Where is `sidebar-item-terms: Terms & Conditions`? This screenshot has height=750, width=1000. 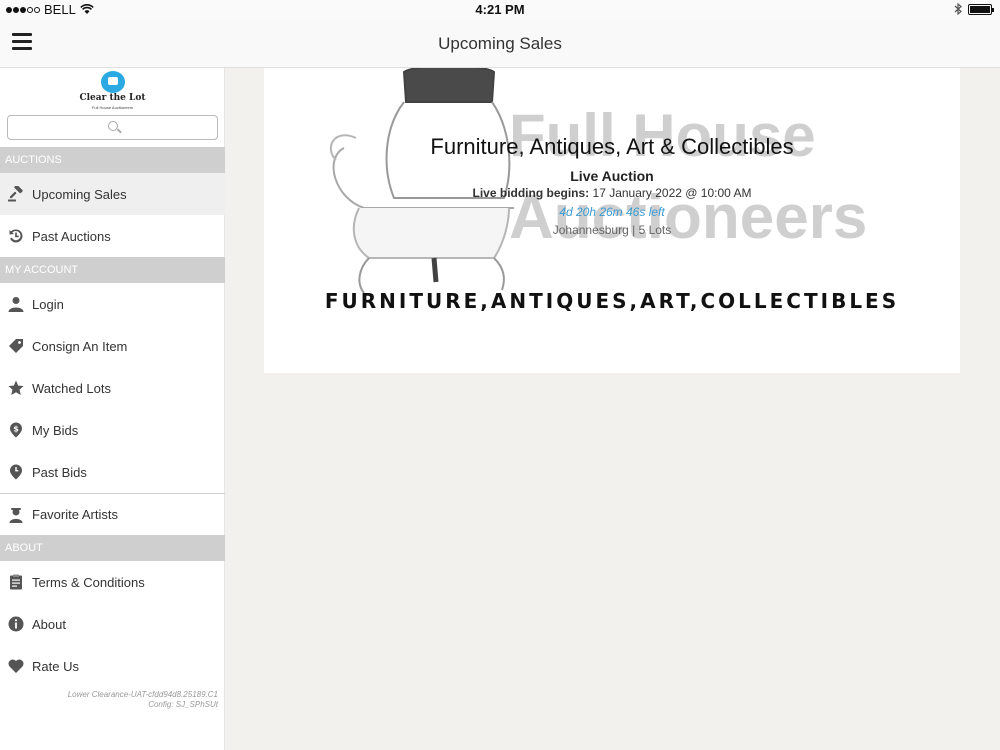
sidebar-item-terms: Terms & Conditions is located at coordinates (112, 582).